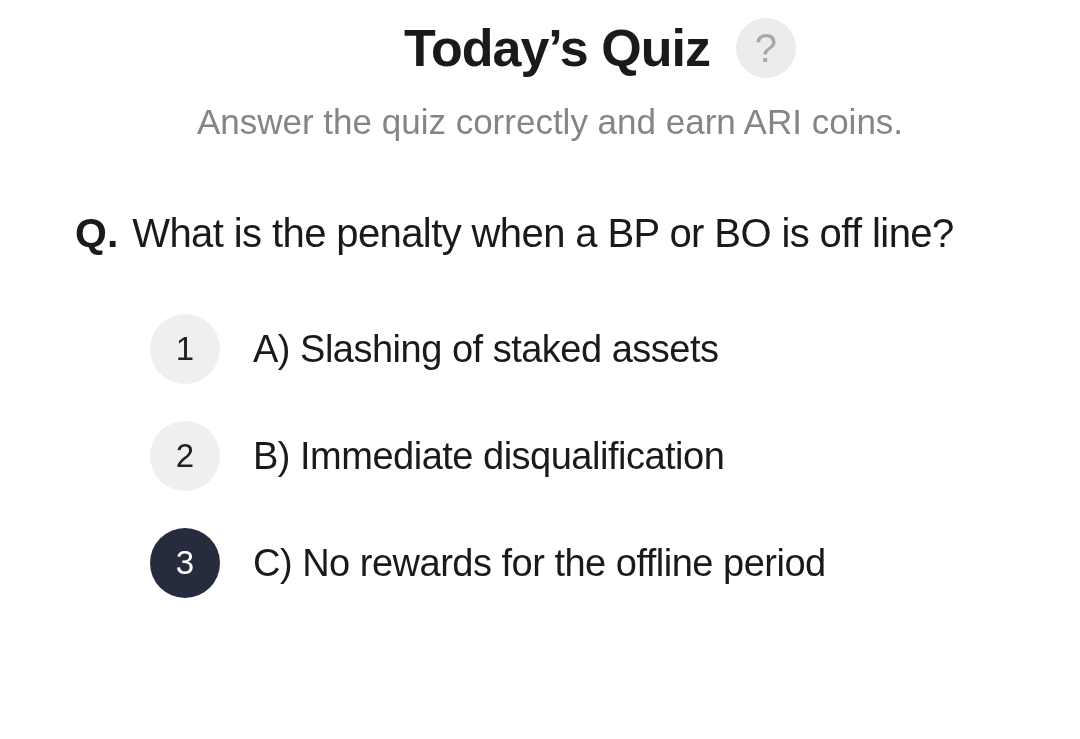 The width and height of the screenshot is (1080, 739). What do you see at coordinates (550, 122) in the screenshot?
I see `quiz-subtitle: Answer the quiz correctly and earn ARI coins.` at bounding box center [550, 122].